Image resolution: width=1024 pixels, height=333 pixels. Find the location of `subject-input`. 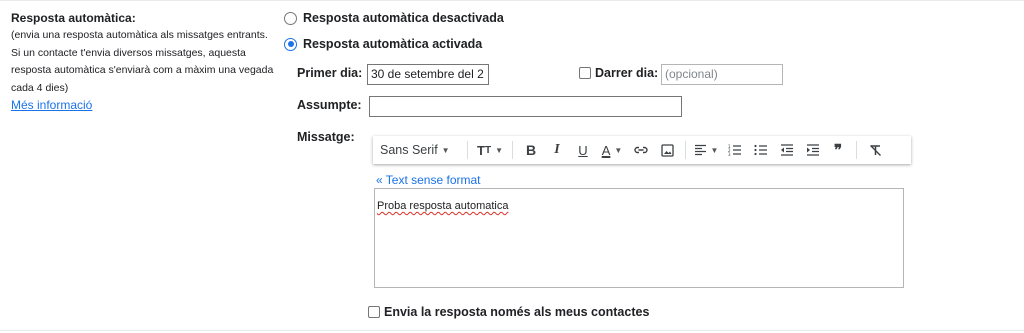

subject-input is located at coordinates (525, 106).